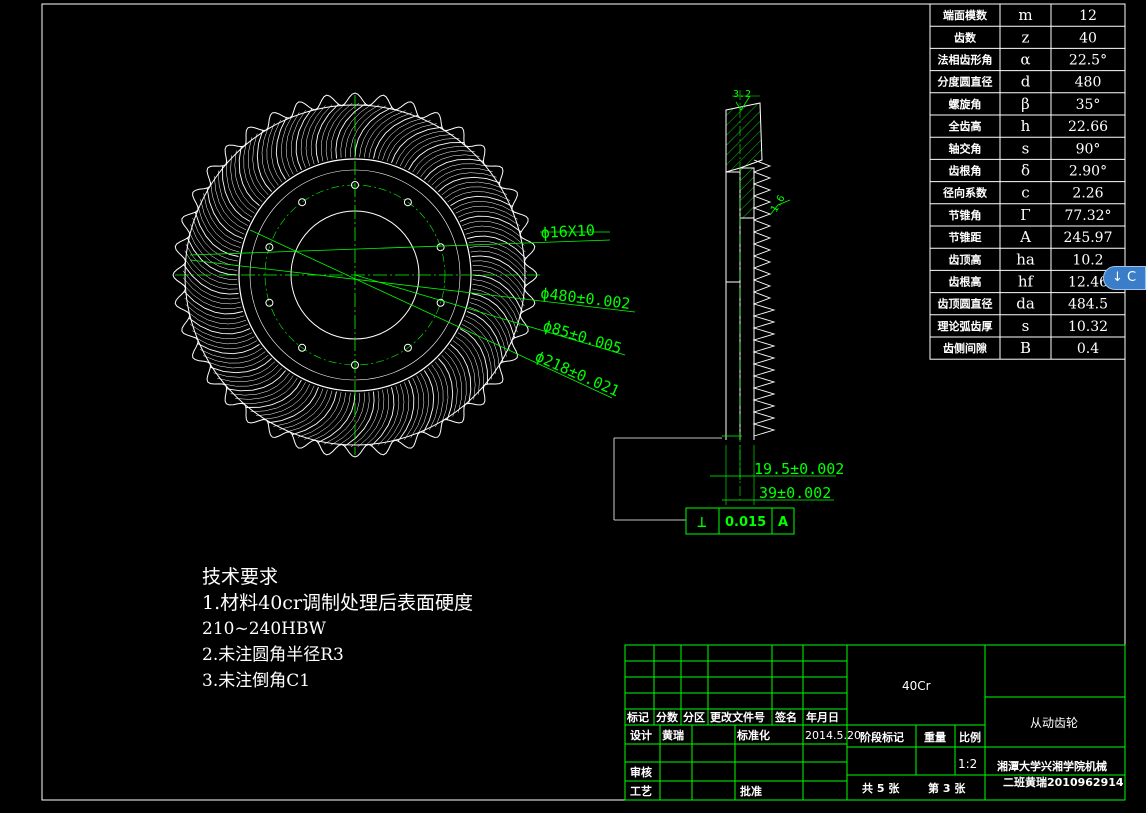 The width and height of the screenshot is (1146, 813). I want to click on tb-header-cell: 签名, so click(785, 717).